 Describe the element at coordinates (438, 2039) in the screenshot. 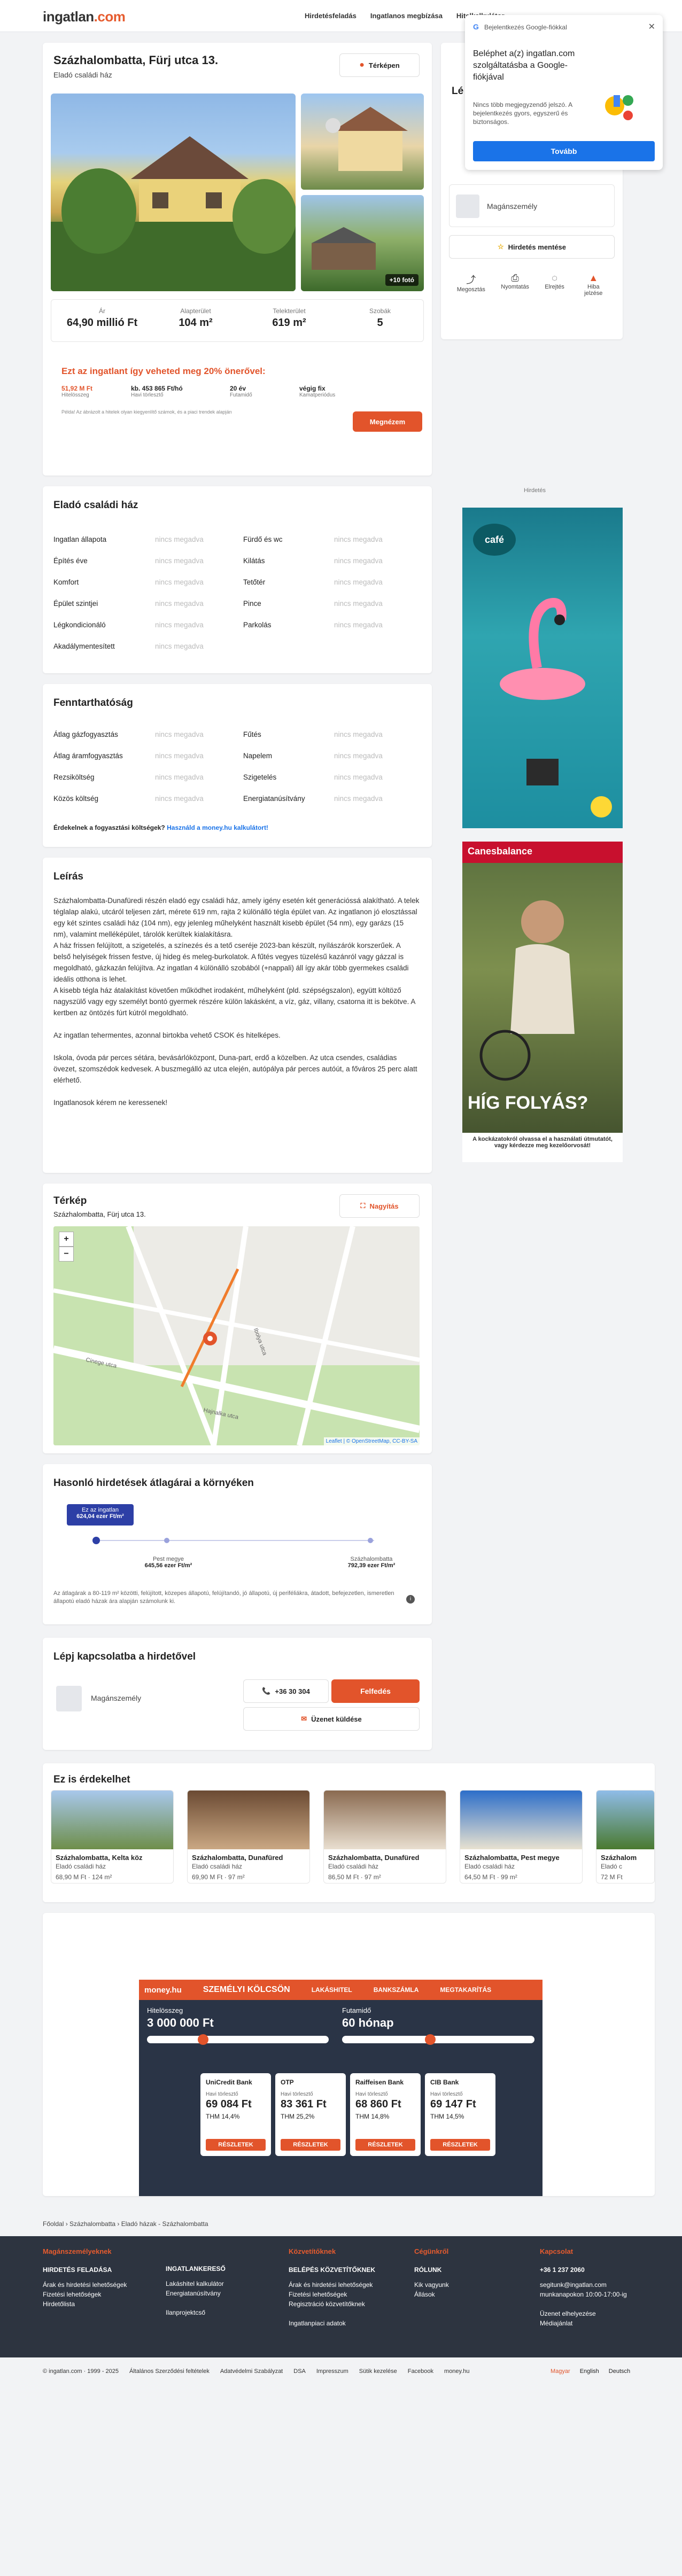

I see `term-slider` at that location.